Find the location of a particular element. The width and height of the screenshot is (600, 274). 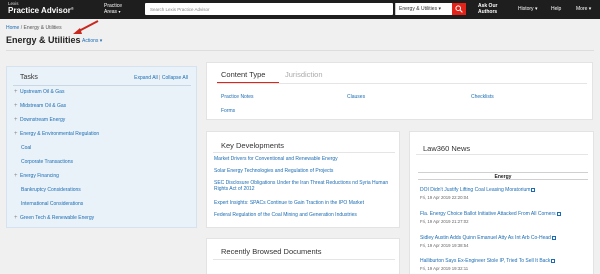

search-scope-label: Energy & Utilities is located at coordinates (418, 9).